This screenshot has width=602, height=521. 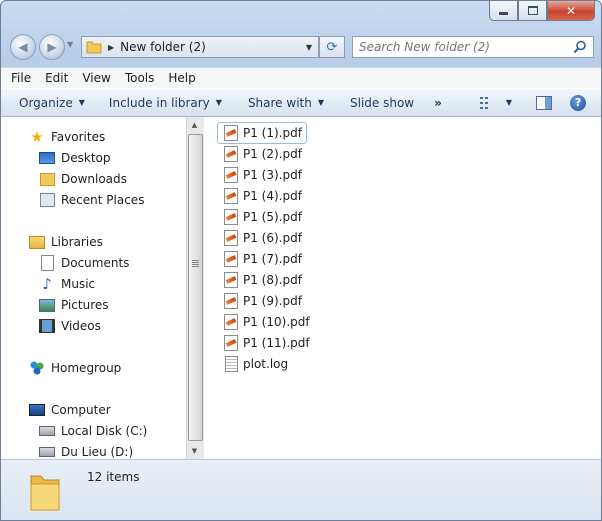 What do you see at coordinates (47, 305) in the screenshot?
I see `pictures-icon` at bounding box center [47, 305].